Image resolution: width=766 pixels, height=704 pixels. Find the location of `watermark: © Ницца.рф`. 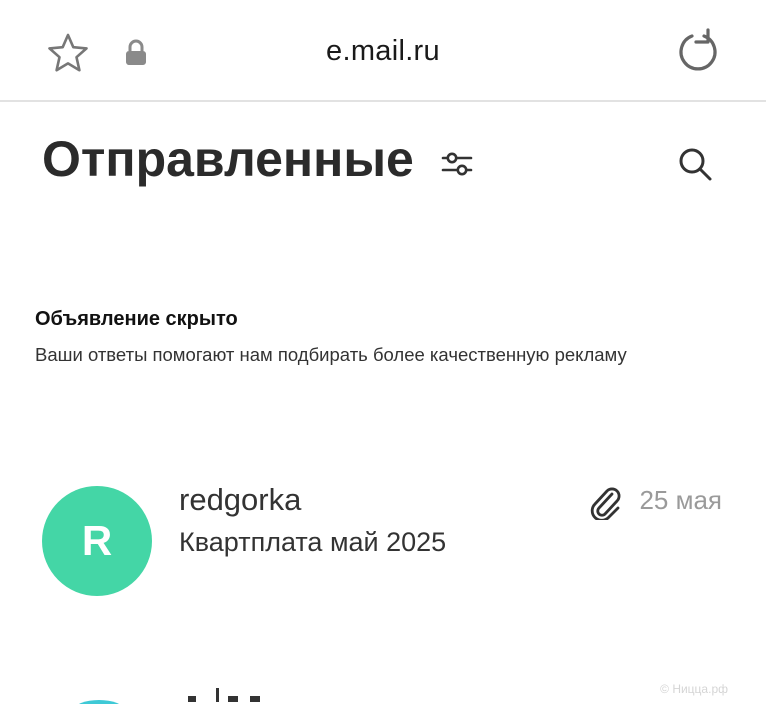

watermark: © Ницца.рф is located at coordinates (694, 689).